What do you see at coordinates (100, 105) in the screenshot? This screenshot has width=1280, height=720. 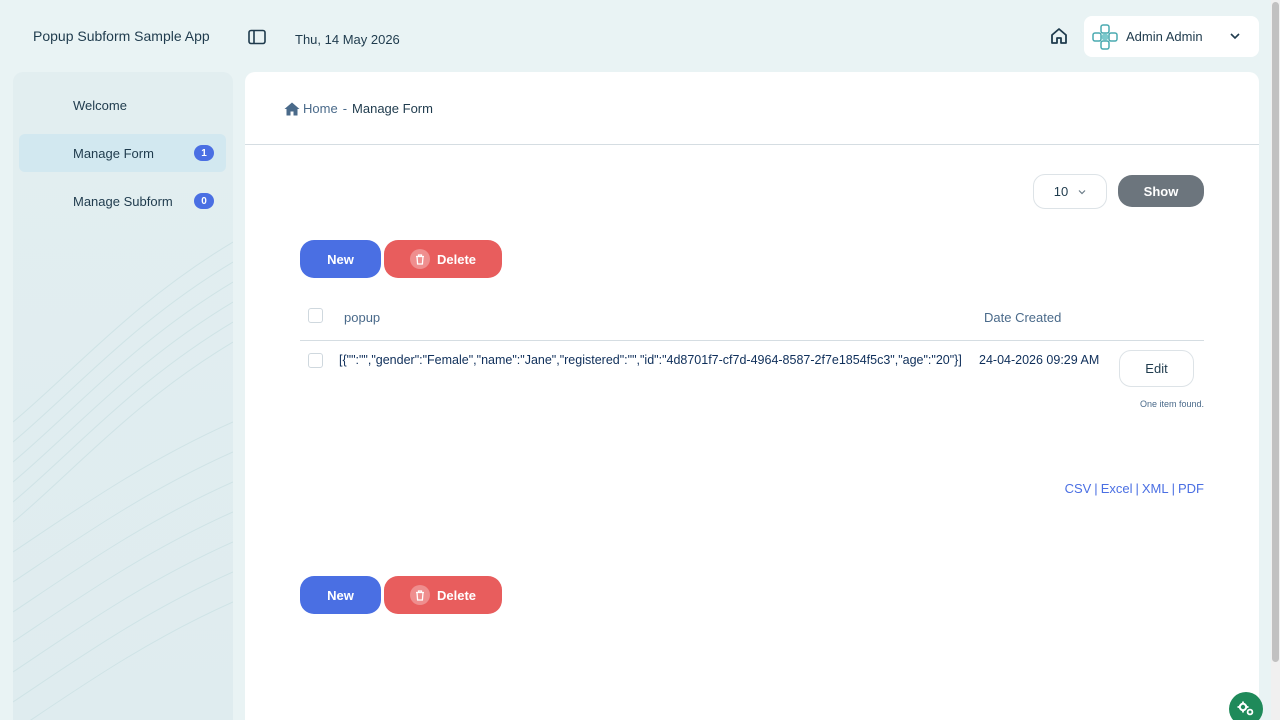 I see `sidebar-item-label: Welcome` at bounding box center [100, 105].